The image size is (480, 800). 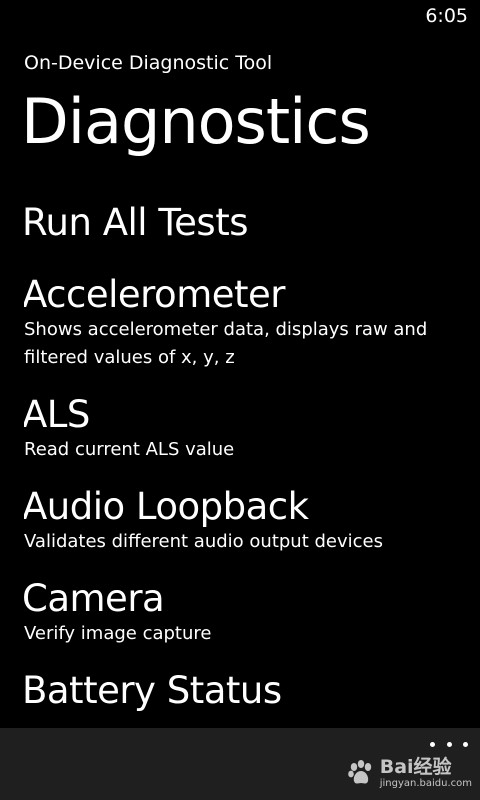 I want to click on list-item-title: ALS, so click(x=57, y=414).